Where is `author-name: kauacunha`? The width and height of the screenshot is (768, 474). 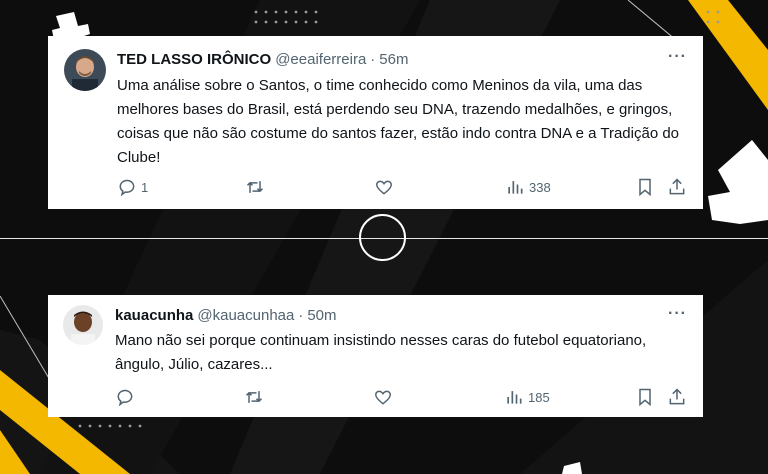
author-name: kauacunha is located at coordinates (154, 315).